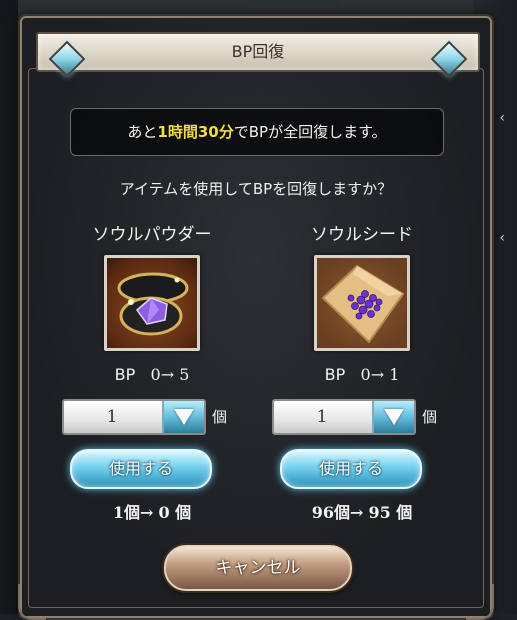  What do you see at coordinates (351, 469) in the screenshot?
I see `use-soul-seed-button: 使用する` at bounding box center [351, 469].